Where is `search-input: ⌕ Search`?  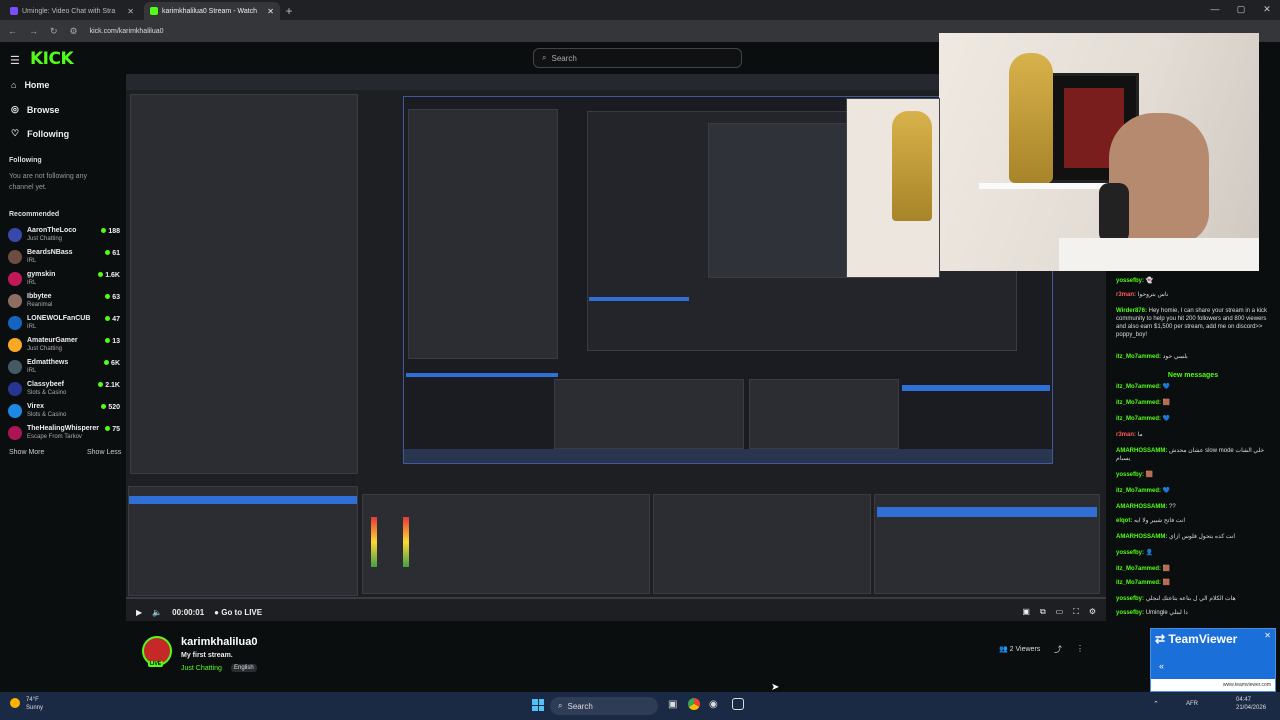
search-input: ⌕ Search is located at coordinates (637, 58).